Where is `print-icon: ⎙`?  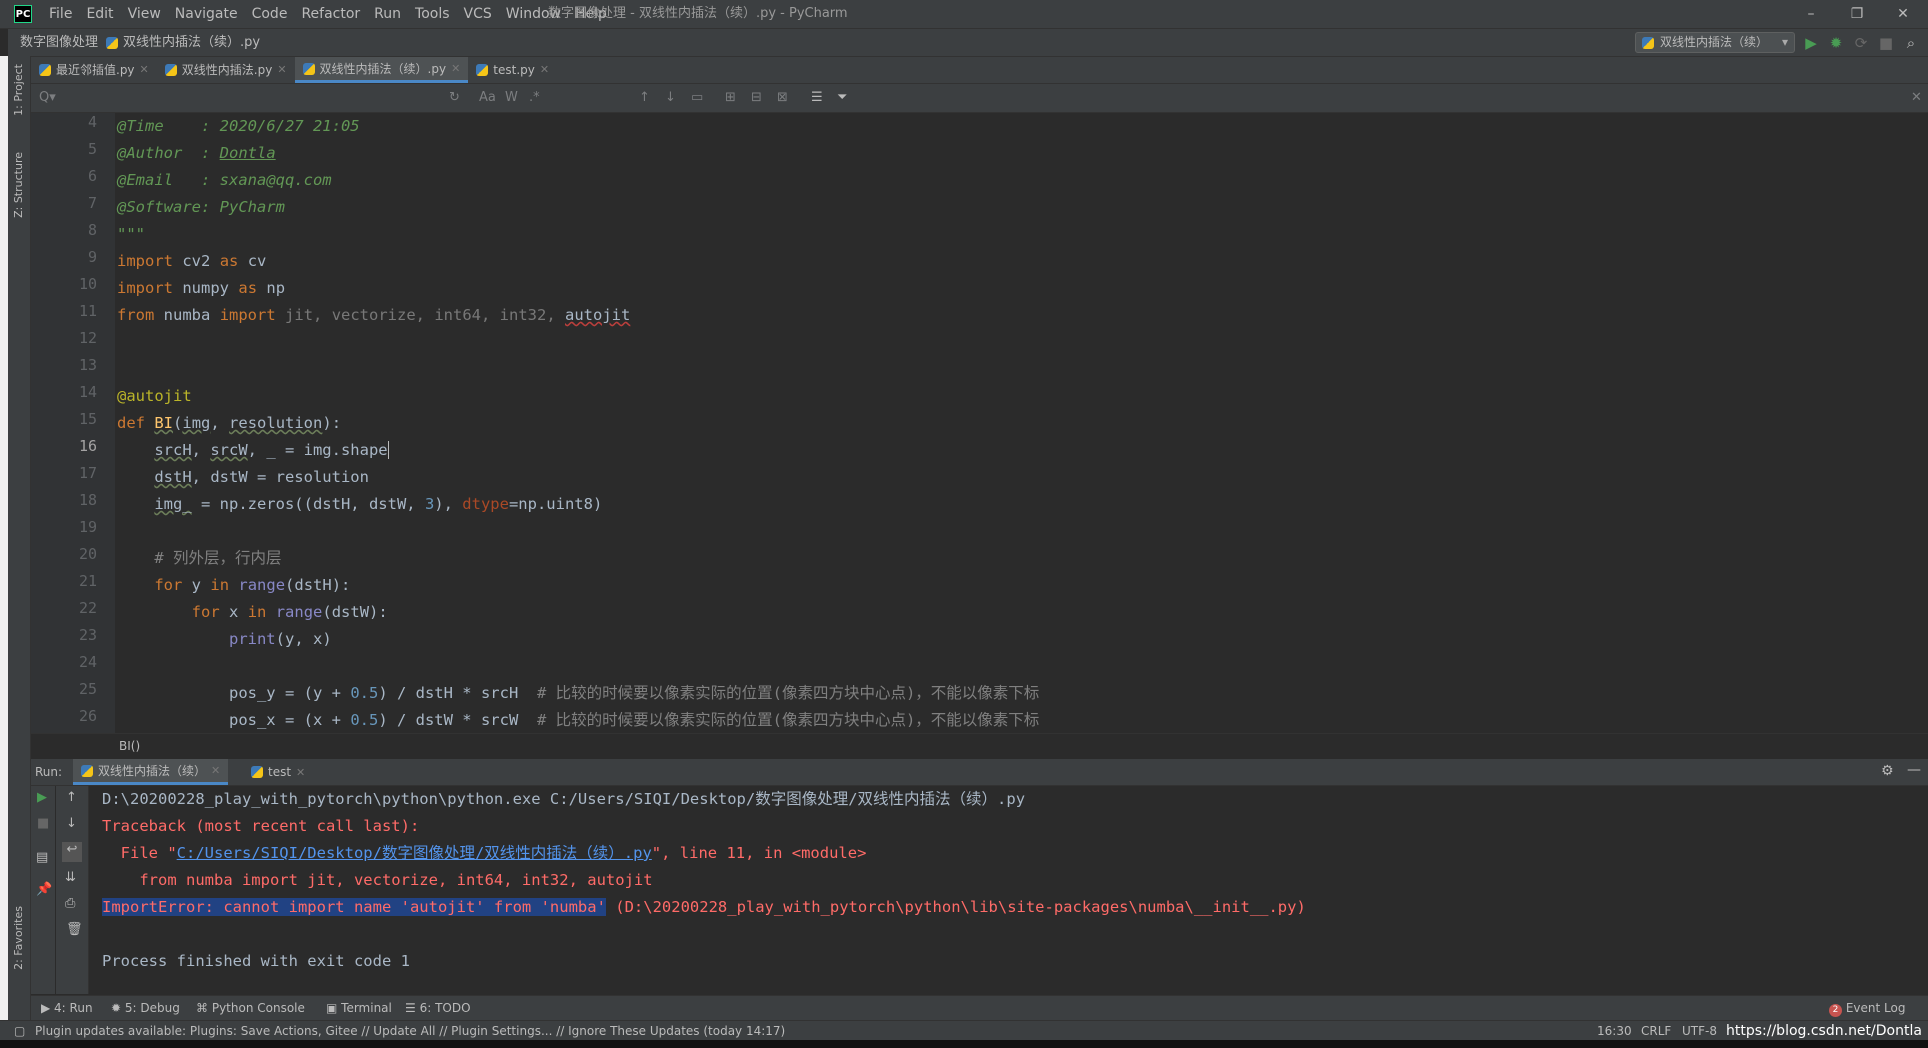 print-icon: ⎙ is located at coordinates (70, 903).